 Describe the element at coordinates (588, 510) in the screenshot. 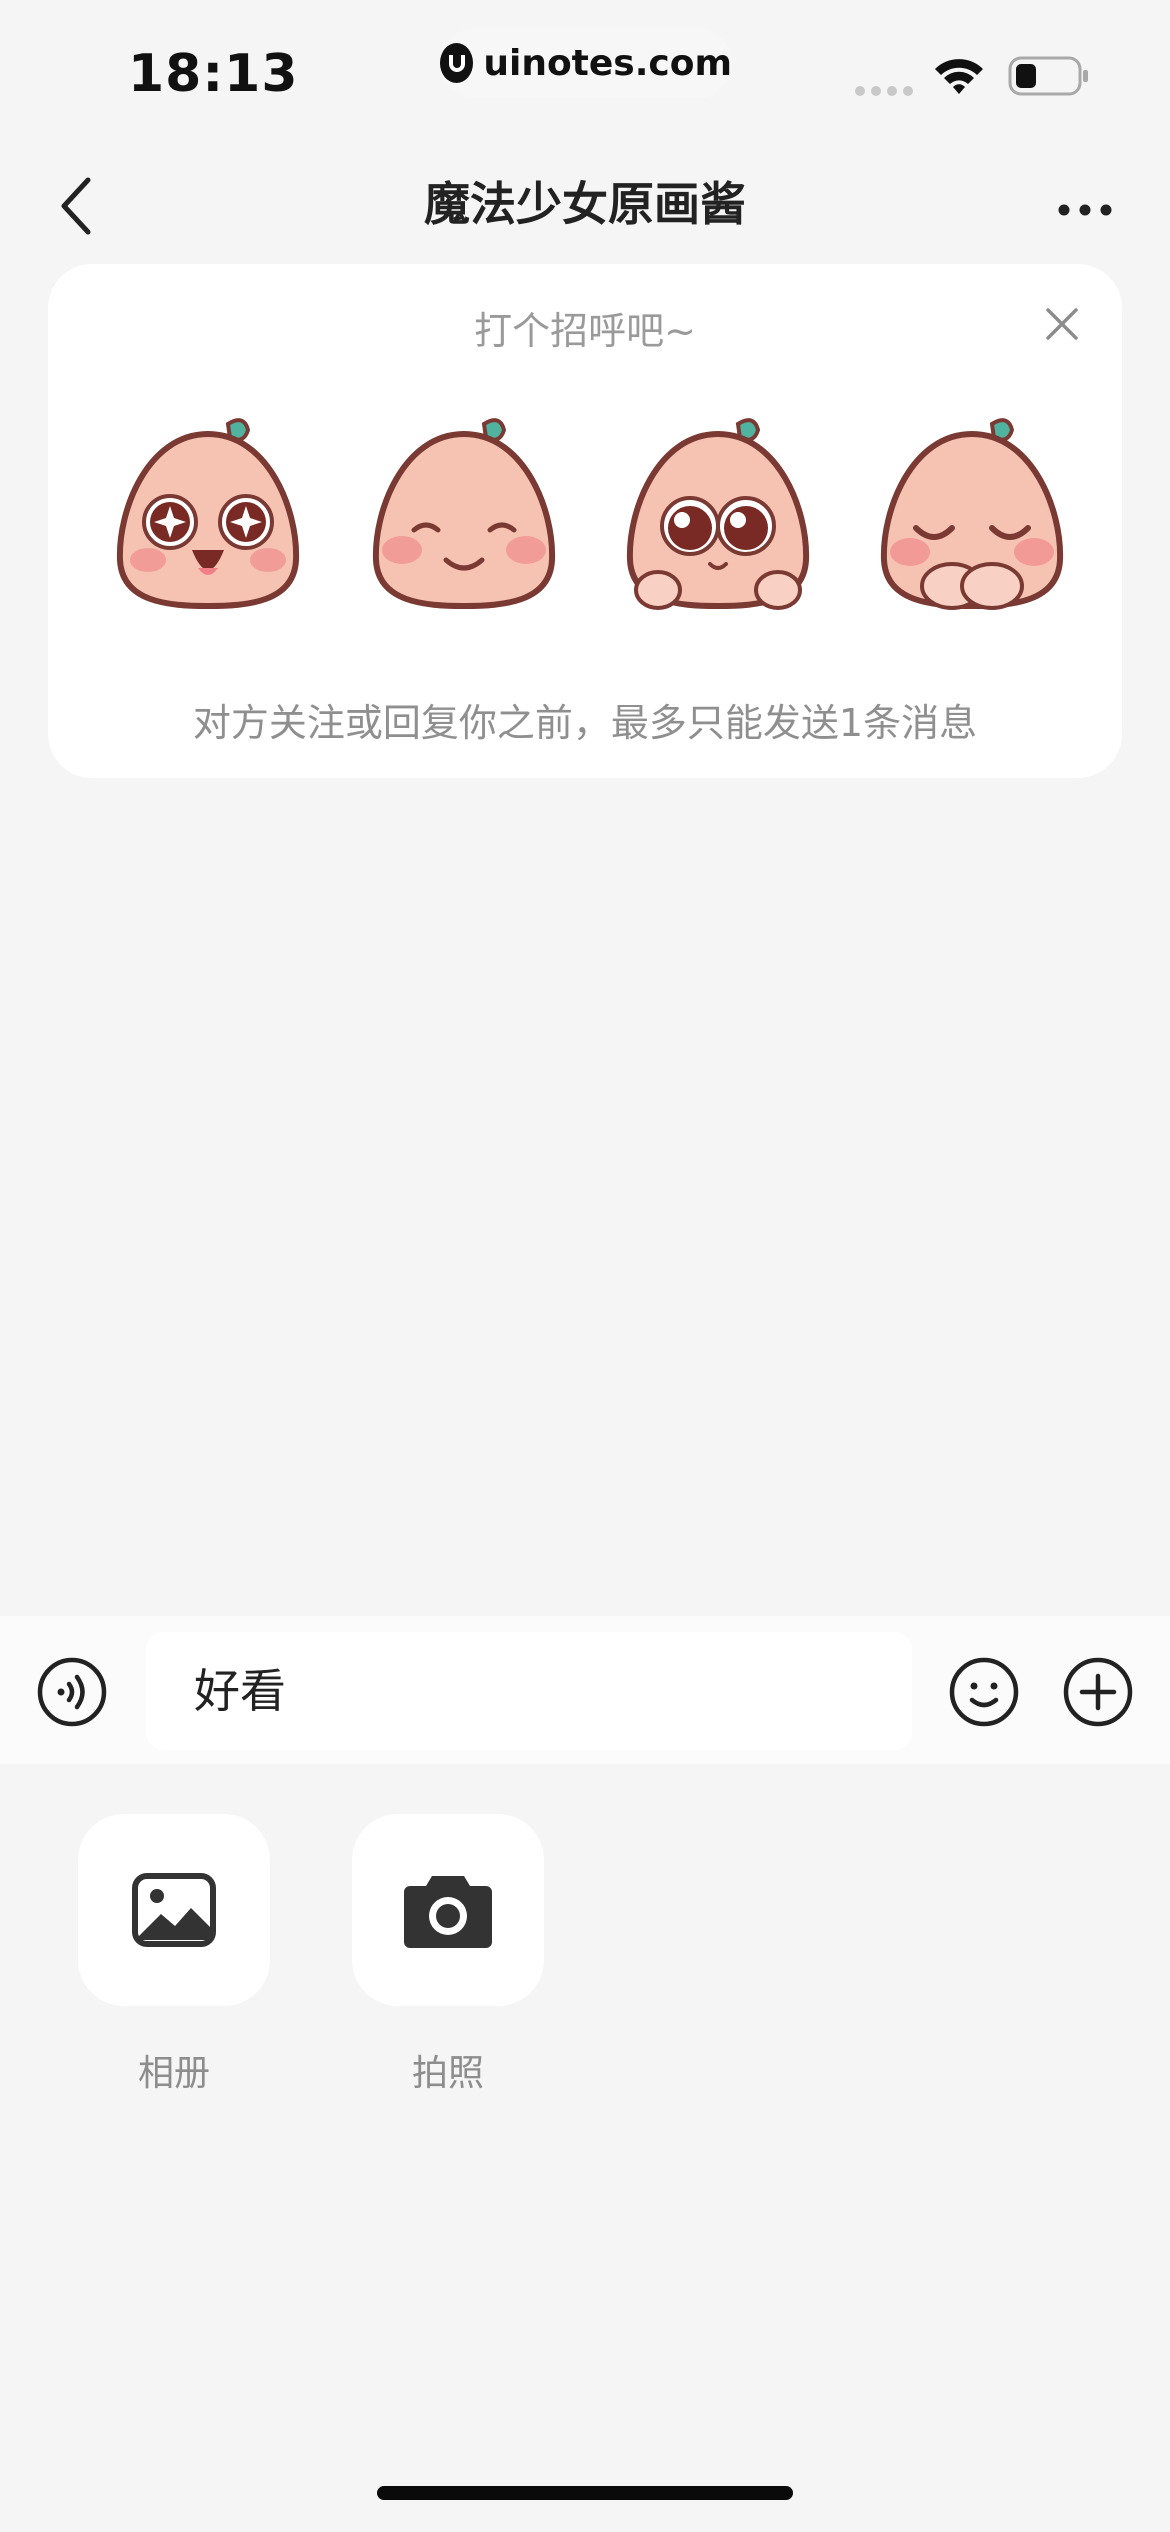

I see `sticker-row` at that location.